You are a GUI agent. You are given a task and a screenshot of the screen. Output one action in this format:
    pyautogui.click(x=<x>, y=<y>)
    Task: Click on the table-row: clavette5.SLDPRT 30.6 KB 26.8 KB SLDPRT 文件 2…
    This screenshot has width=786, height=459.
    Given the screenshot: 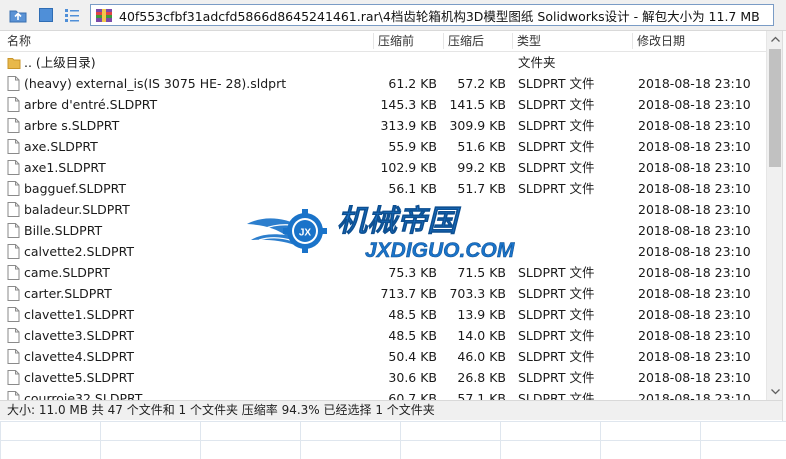 What is the action you would take?
    pyautogui.click(x=383, y=377)
    